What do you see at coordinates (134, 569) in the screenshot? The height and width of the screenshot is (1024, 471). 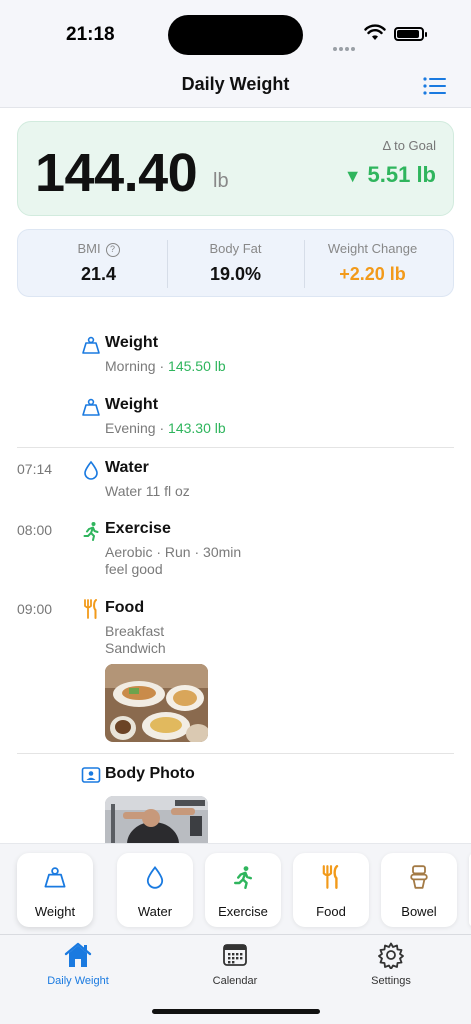 I see `entry-note: feel good` at bounding box center [134, 569].